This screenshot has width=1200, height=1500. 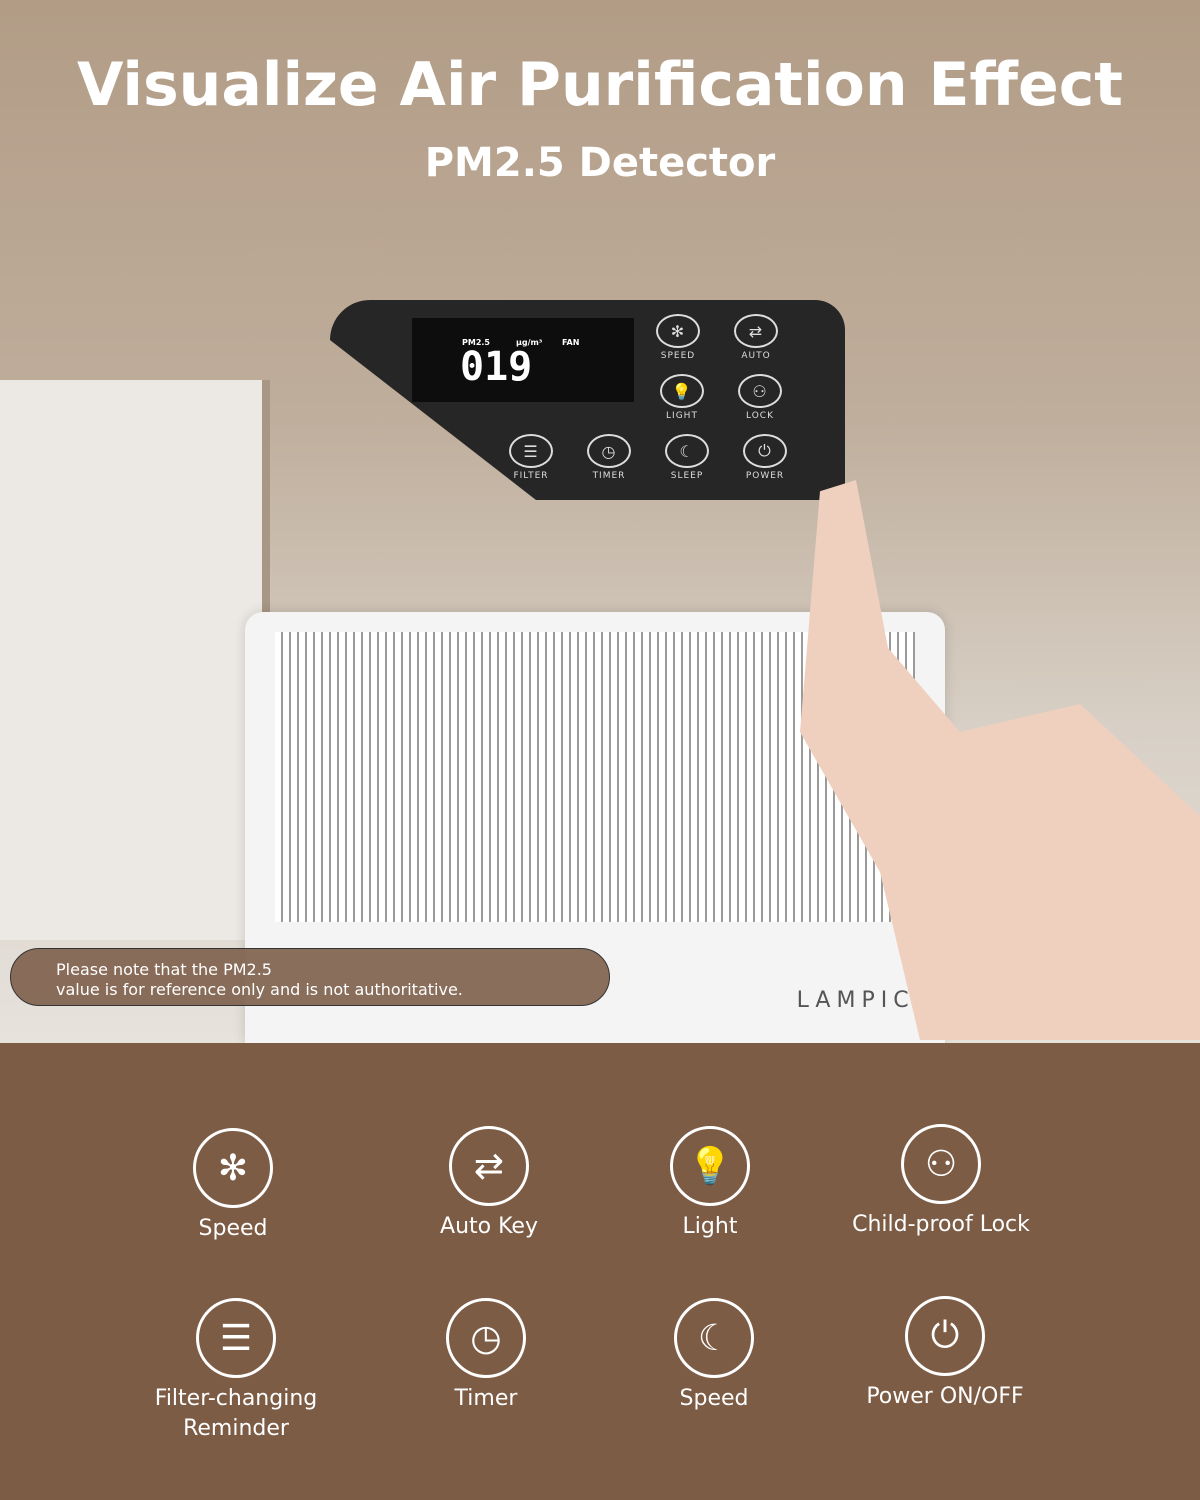 I want to click on button-label: POWER, so click(x=765, y=476).